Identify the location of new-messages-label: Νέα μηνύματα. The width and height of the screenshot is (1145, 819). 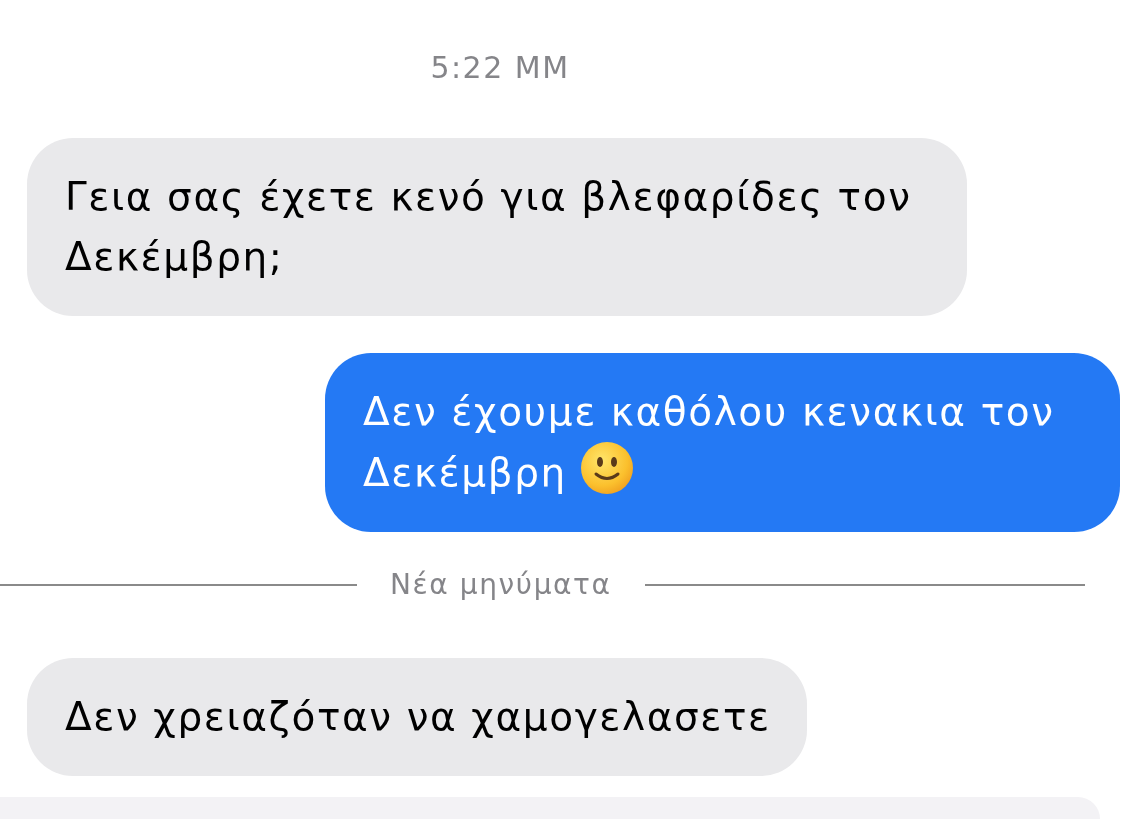
(501, 585).